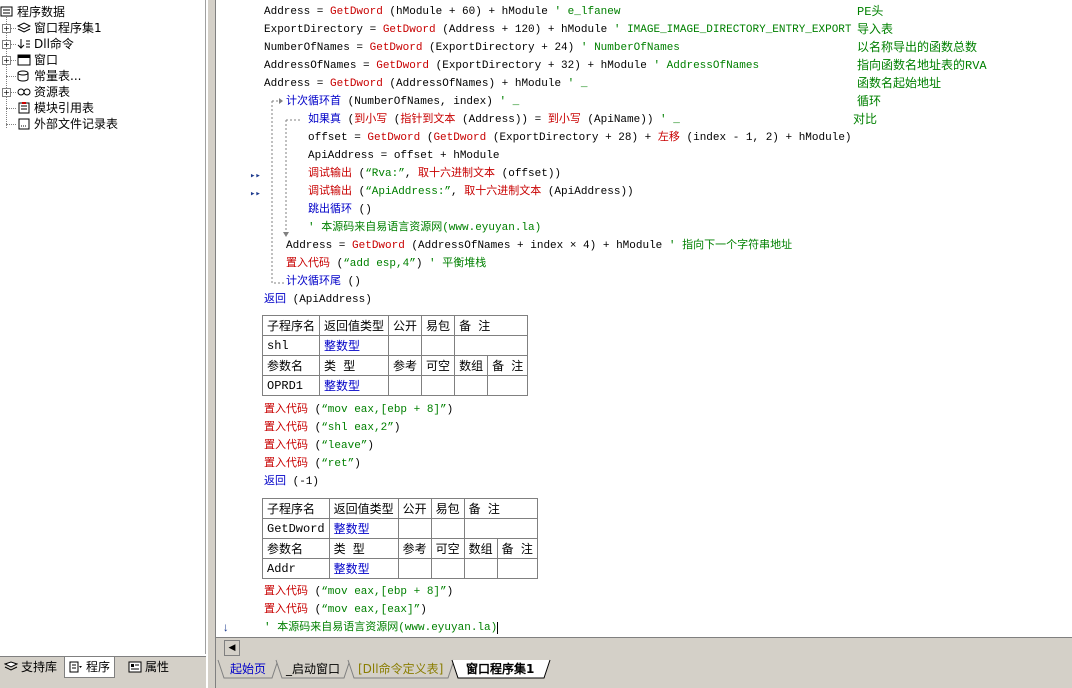 Image resolution: width=1072 pixels, height=688 pixels. What do you see at coordinates (41, 12) in the screenshot?
I see `tree-root-label: 程序数据` at bounding box center [41, 12].